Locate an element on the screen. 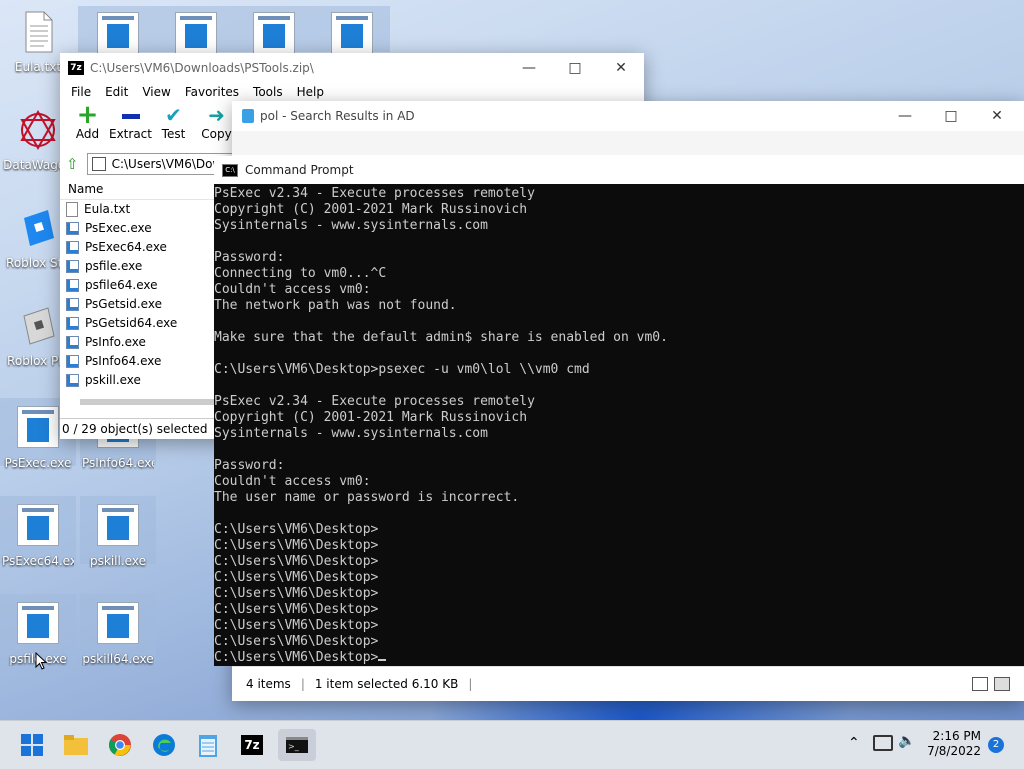 This screenshot has width=1024, height=769. file-row: PsGetsid.exe is located at coordinates (137, 304).